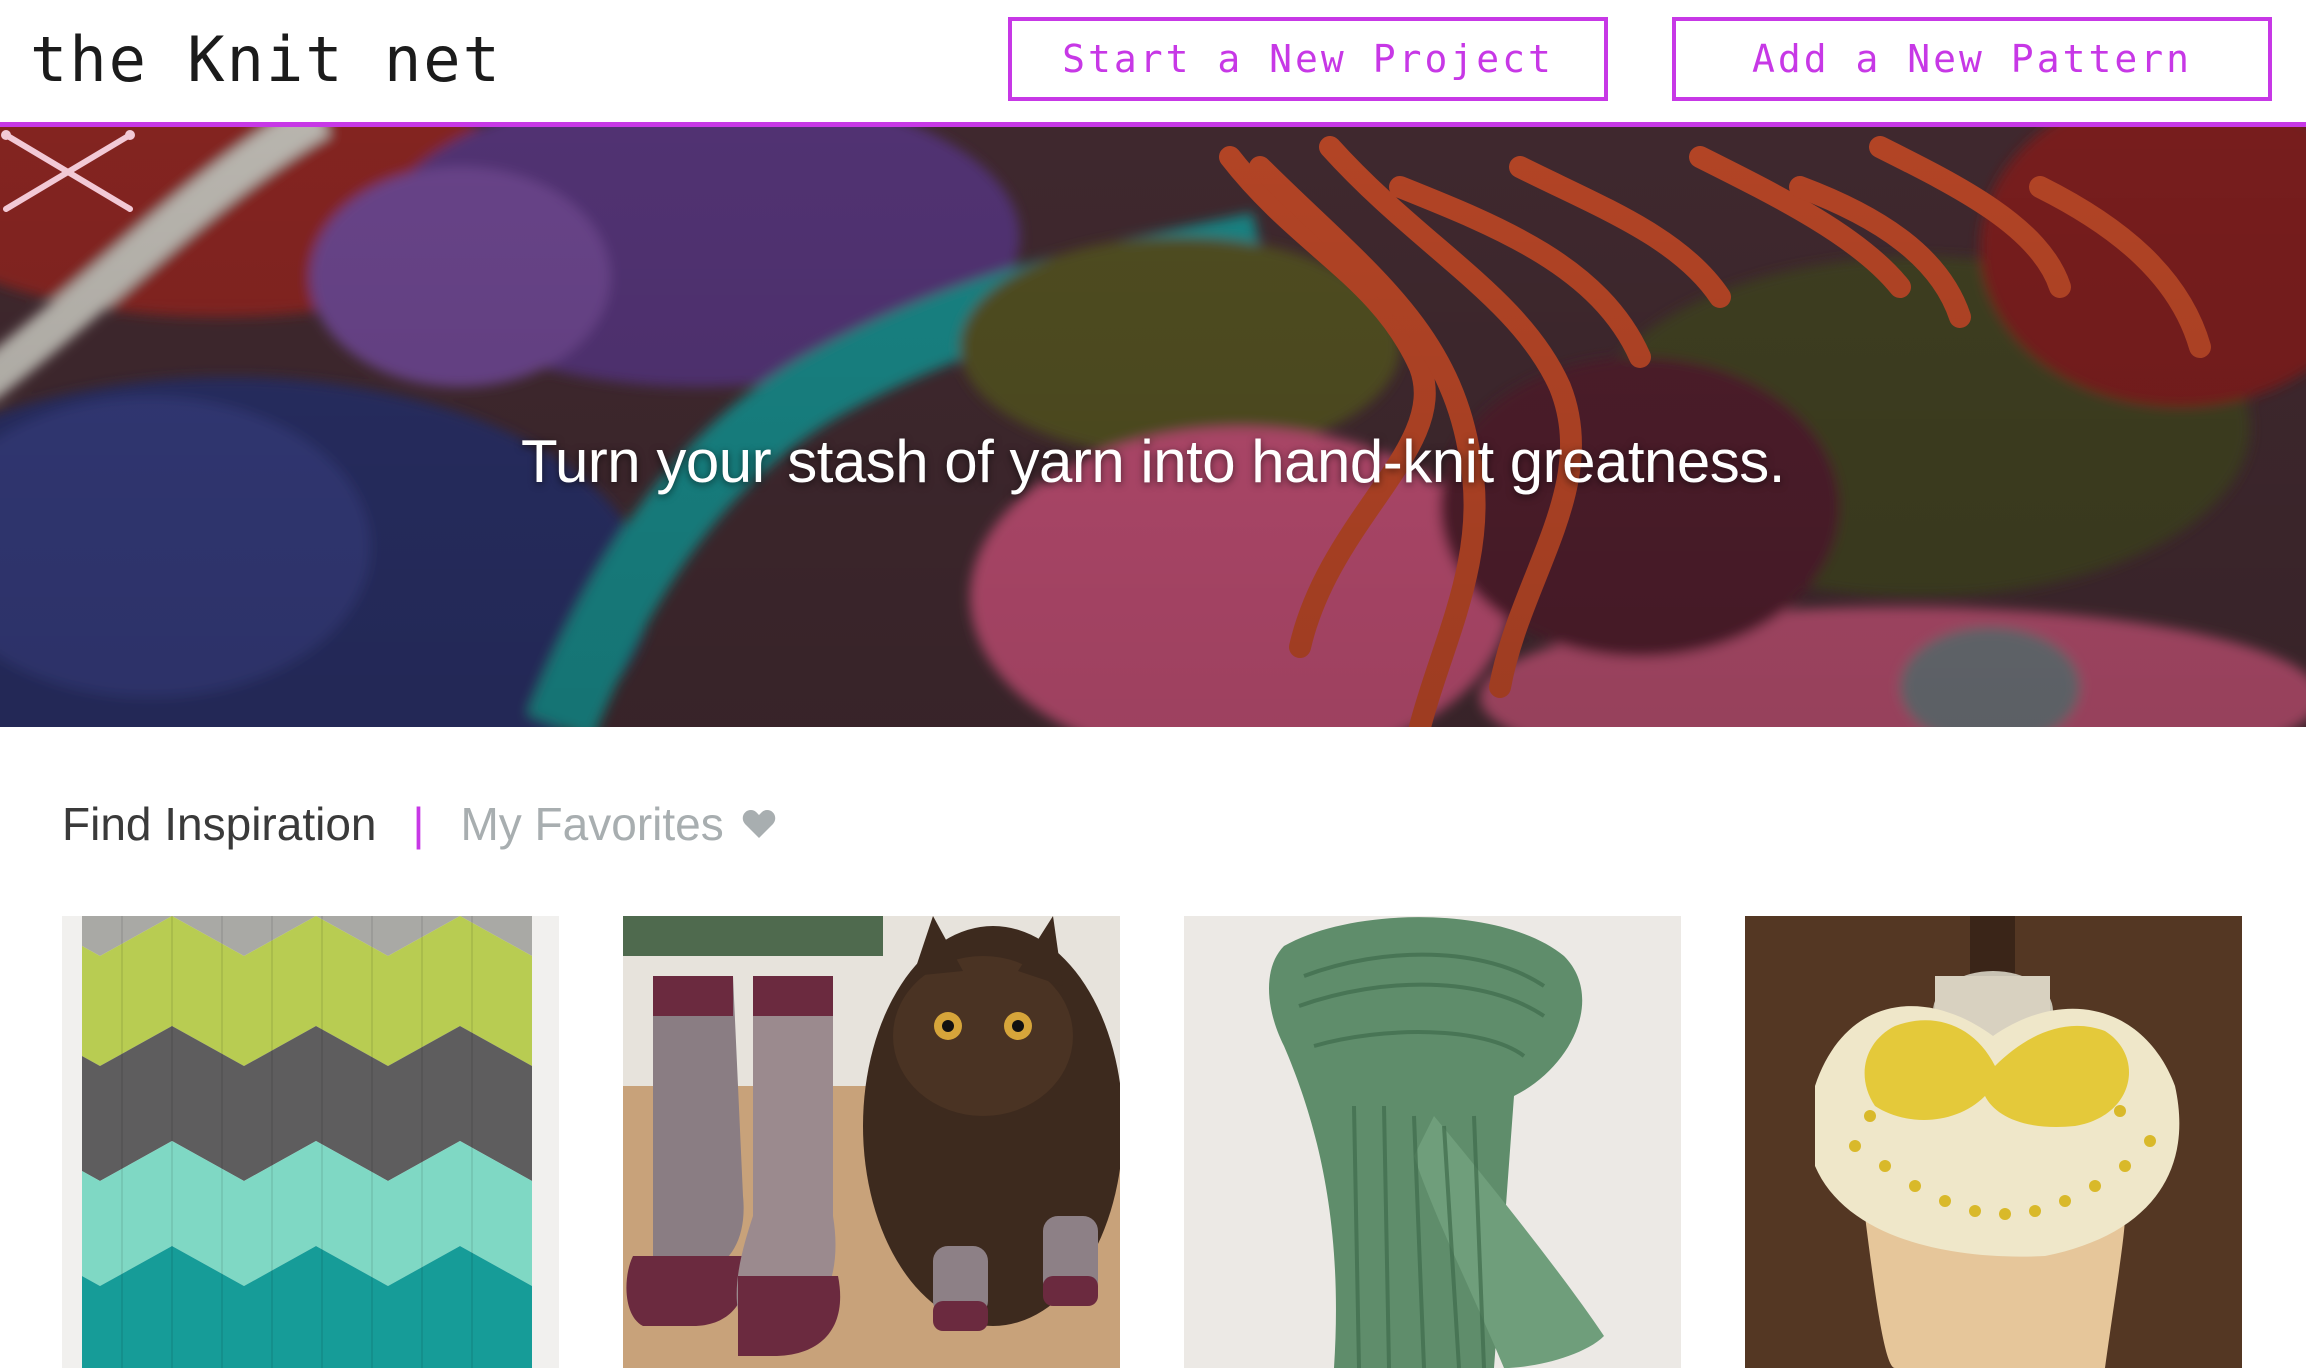  I want to click on yellow-cowl-image, so click(1993, 1142).